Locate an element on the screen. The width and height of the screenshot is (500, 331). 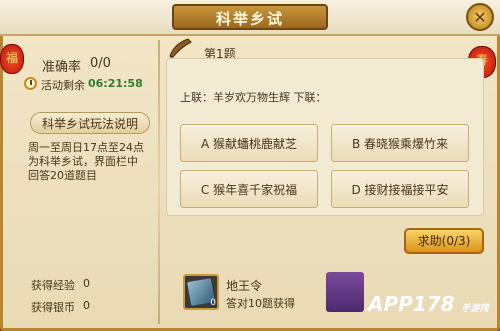
question-text: 上联：羊岁欢万物生辉 下联： is located at coordinates (253, 97).